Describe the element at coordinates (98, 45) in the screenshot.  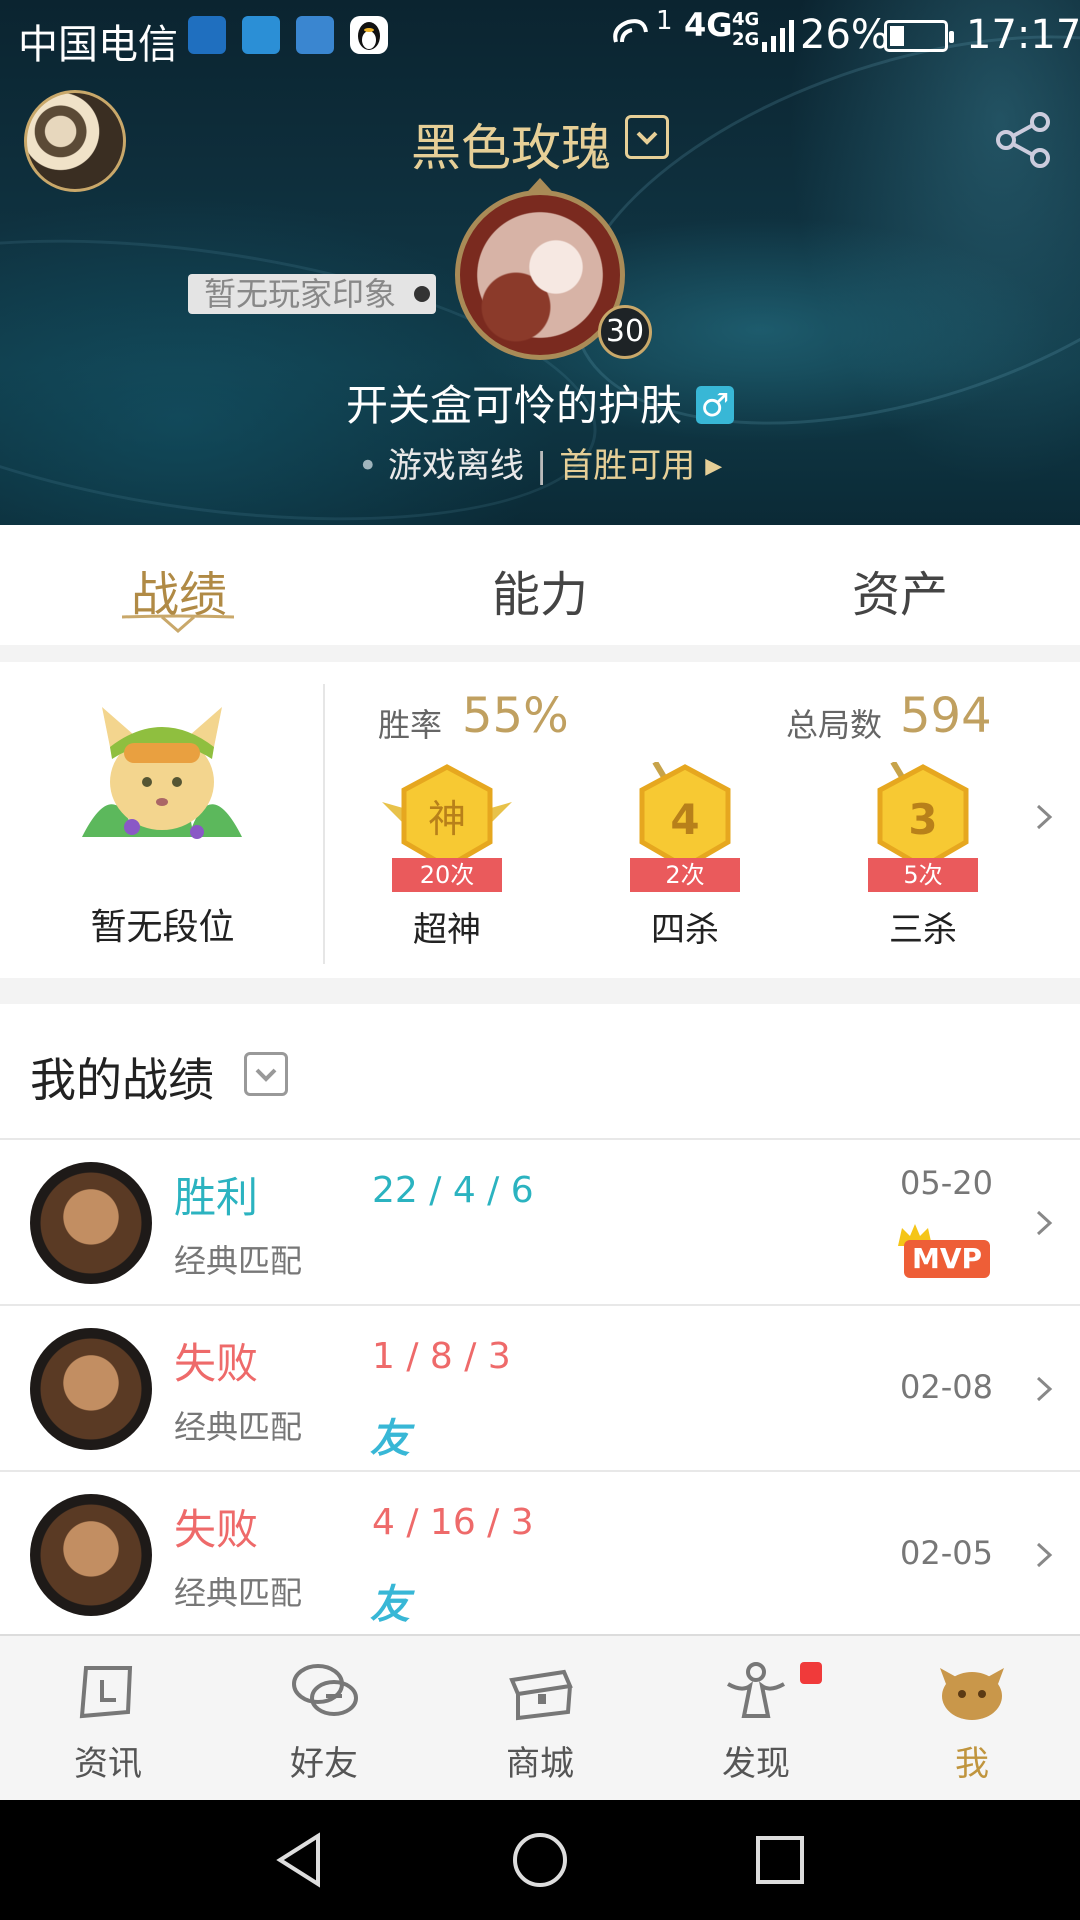
I see `carrier-label: 中国电信` at that location.